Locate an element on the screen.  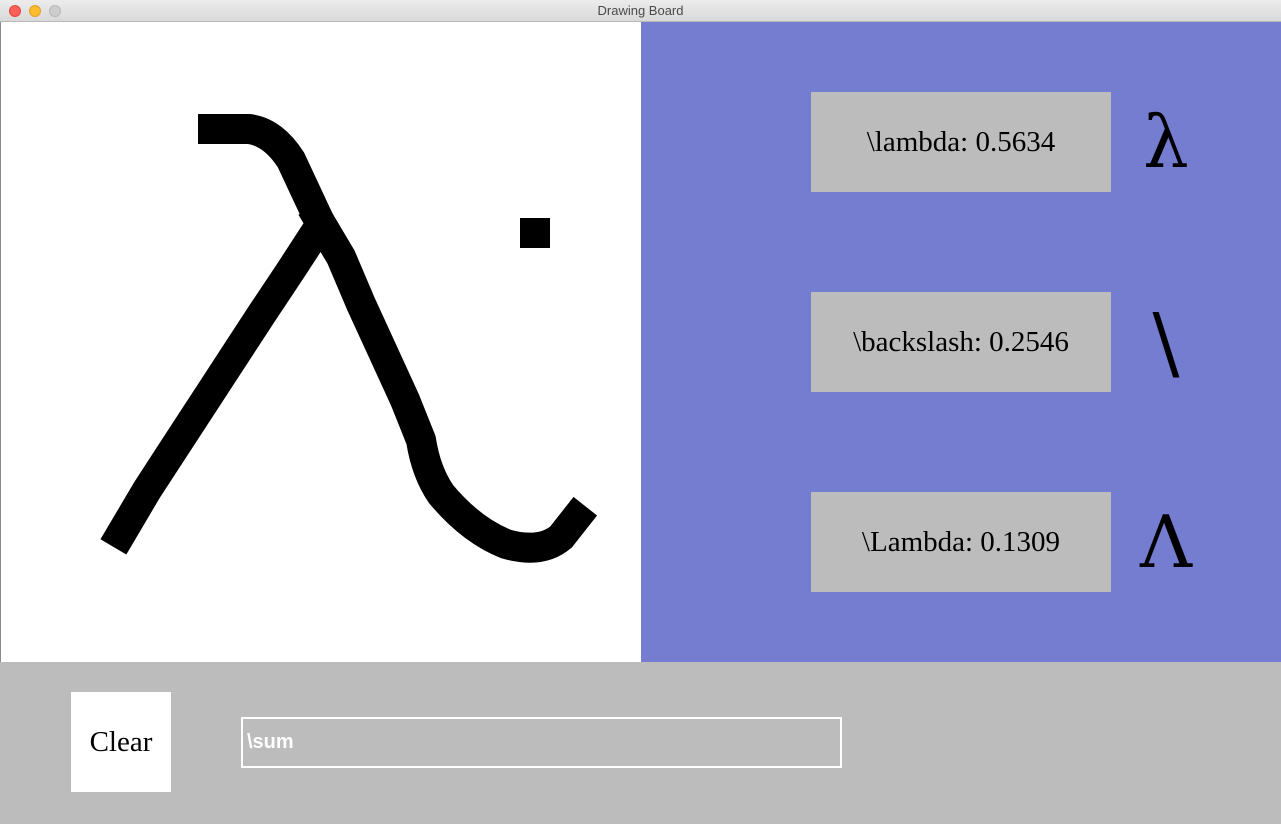
prediction-box-1: \lambda: 0.5634 is located at coordinates (961, 142).